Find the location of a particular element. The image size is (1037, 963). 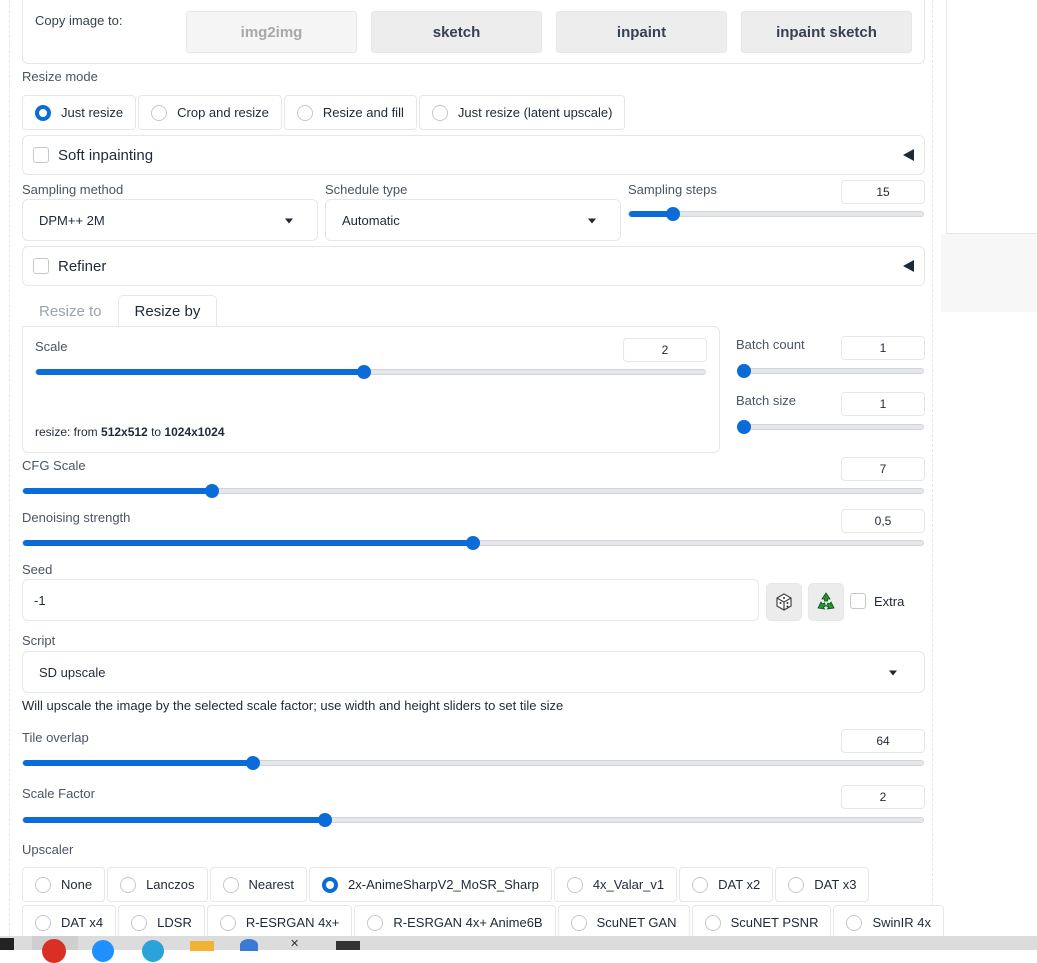

reuse-seed-button is located at coordinates (826, 602).